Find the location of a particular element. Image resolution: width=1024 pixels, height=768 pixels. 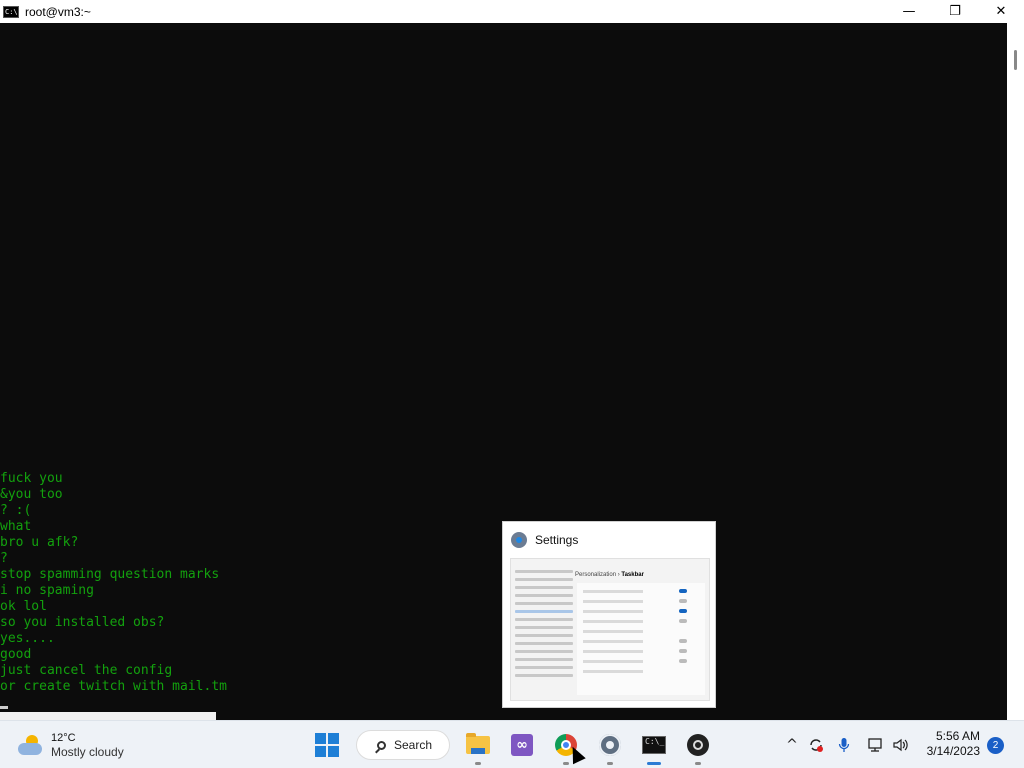

taskbar-app-visual-studio: ∞ is located at coordinates (522, 745).